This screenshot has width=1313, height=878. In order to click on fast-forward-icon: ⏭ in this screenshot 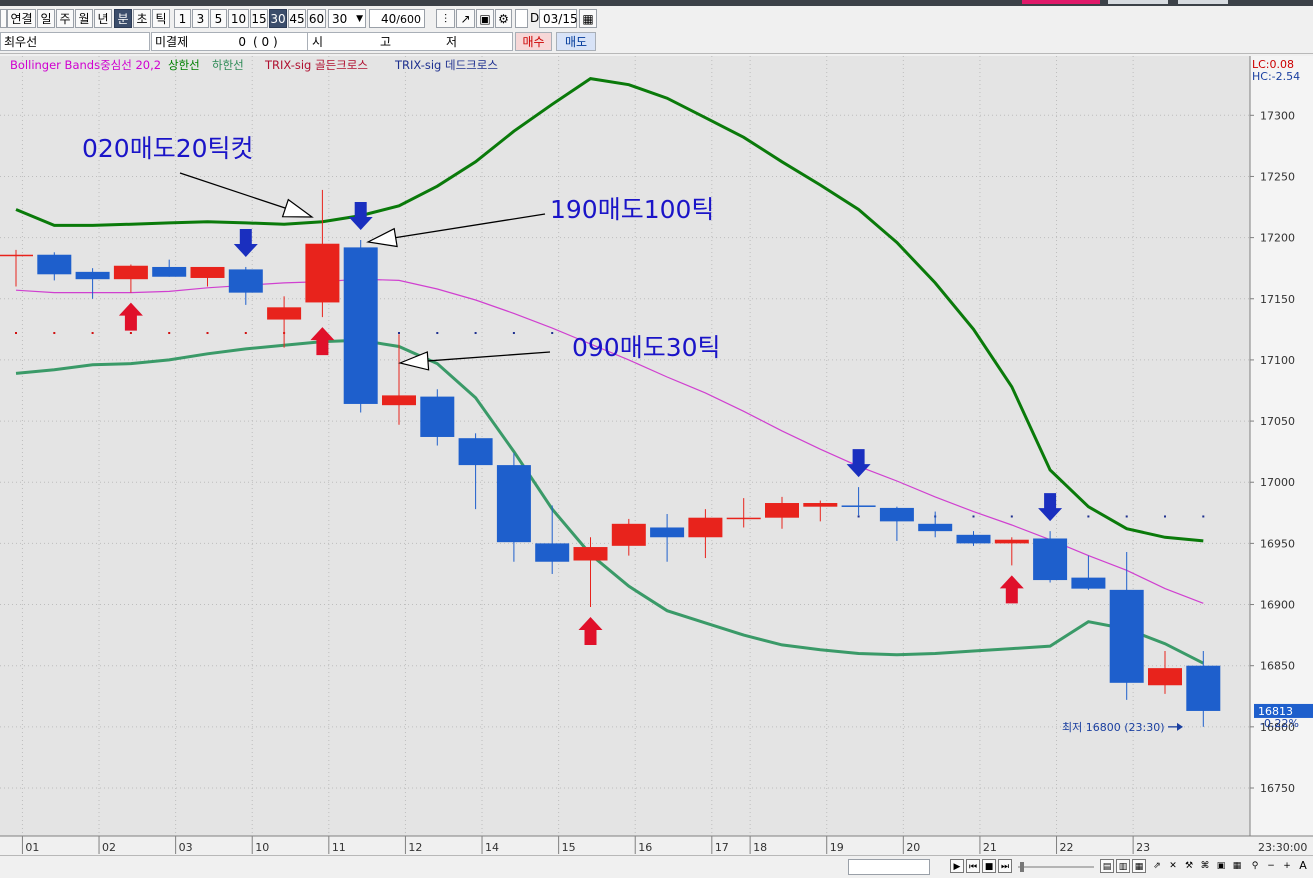, I will do `click(1005, 866)`.